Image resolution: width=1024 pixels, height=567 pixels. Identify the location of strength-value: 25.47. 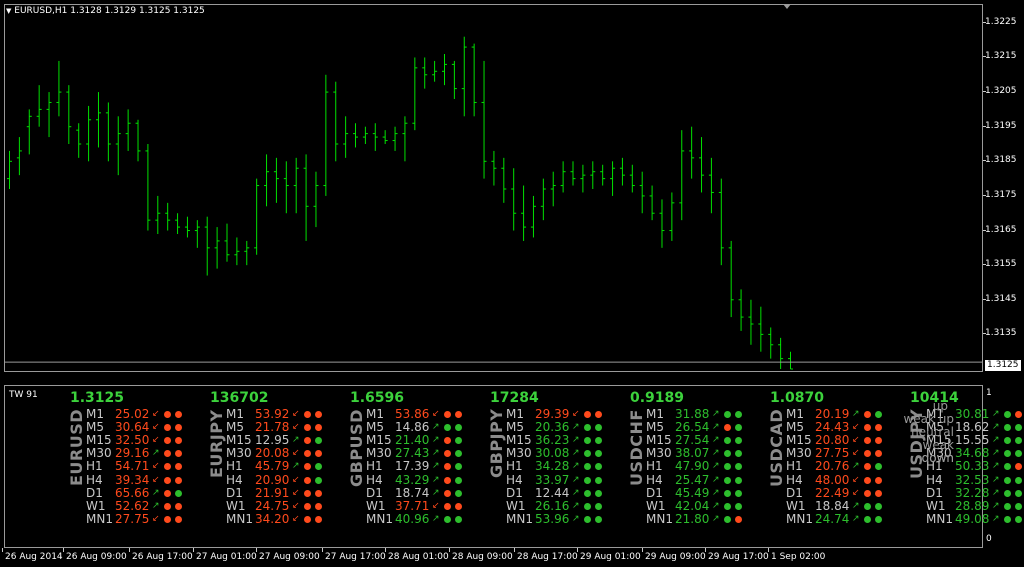
(692, 479).